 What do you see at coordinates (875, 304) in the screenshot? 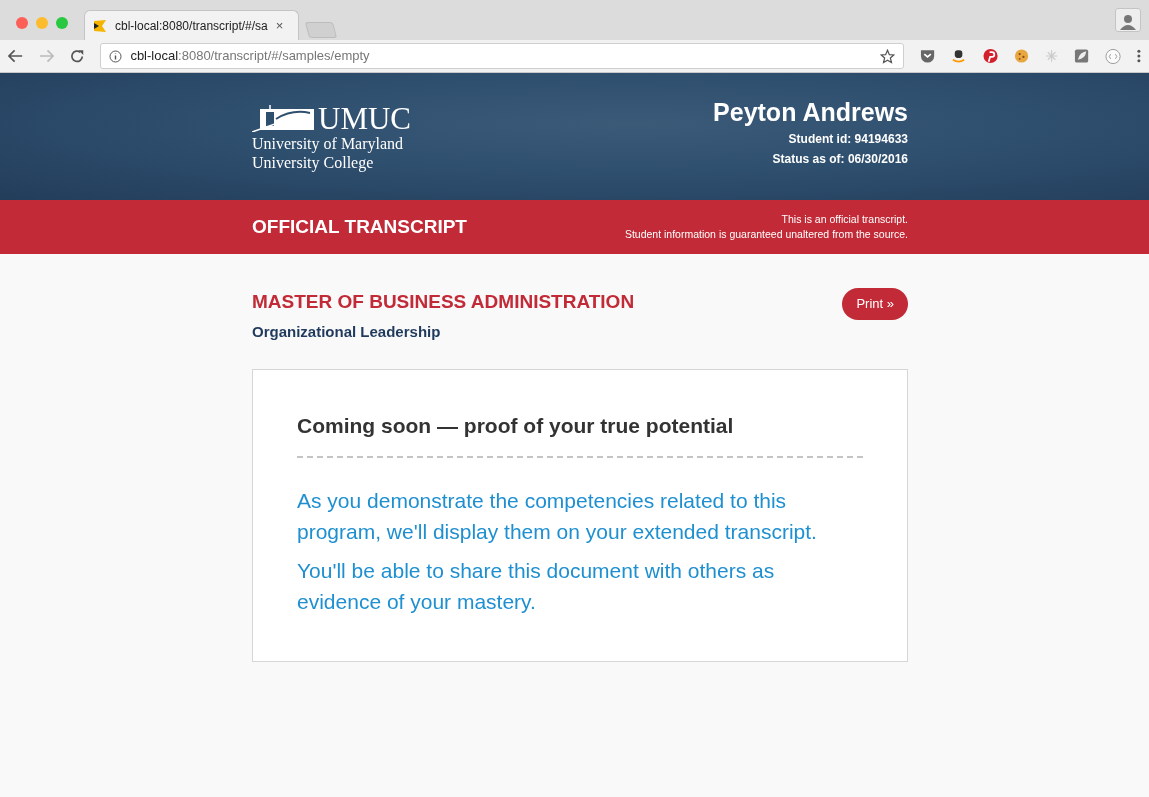
I see `print-button: Print »` at bounding box center [875, 304].